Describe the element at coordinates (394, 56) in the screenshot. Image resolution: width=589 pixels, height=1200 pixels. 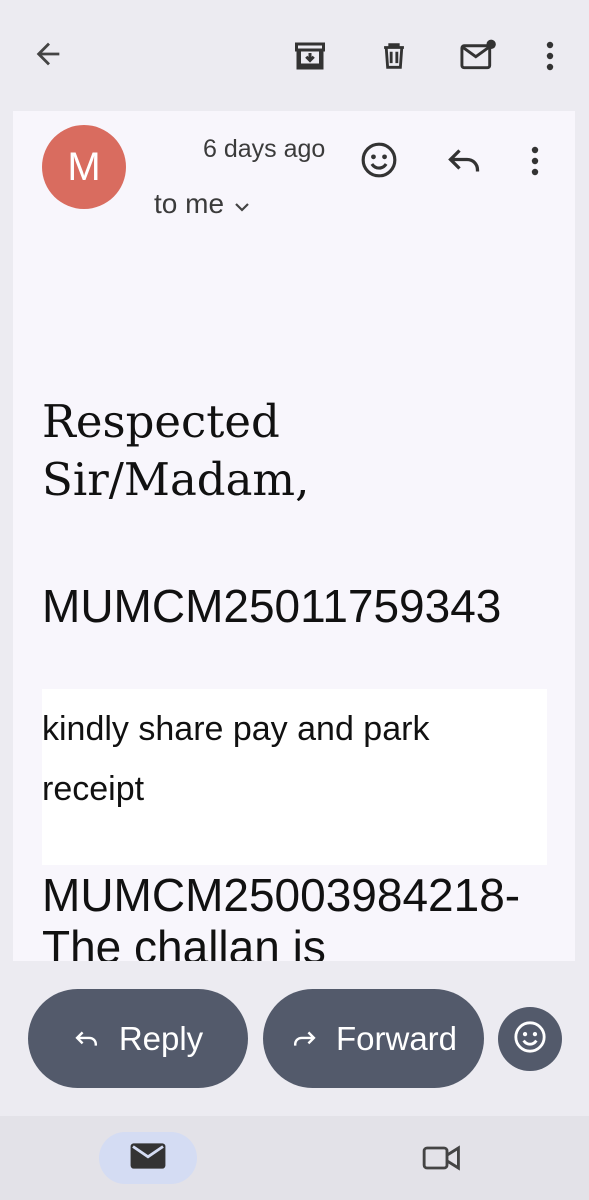
I see `delete-icon` at that location.